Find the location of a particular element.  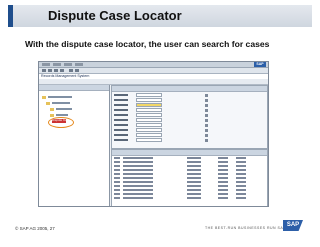

results-list is located at coordinates (189, 177).